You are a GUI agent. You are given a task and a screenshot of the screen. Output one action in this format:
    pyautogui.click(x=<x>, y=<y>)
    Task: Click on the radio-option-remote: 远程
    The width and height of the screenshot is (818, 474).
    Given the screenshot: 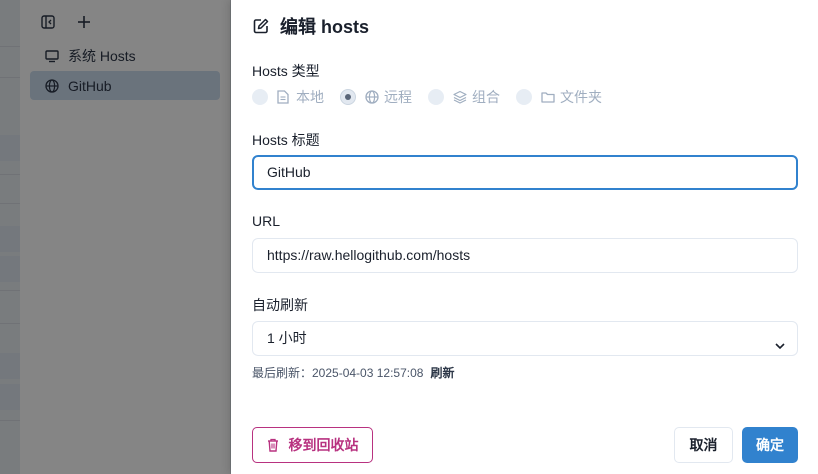 What is the action you would take?
    pyautogui.click(x=376, y=97)
    